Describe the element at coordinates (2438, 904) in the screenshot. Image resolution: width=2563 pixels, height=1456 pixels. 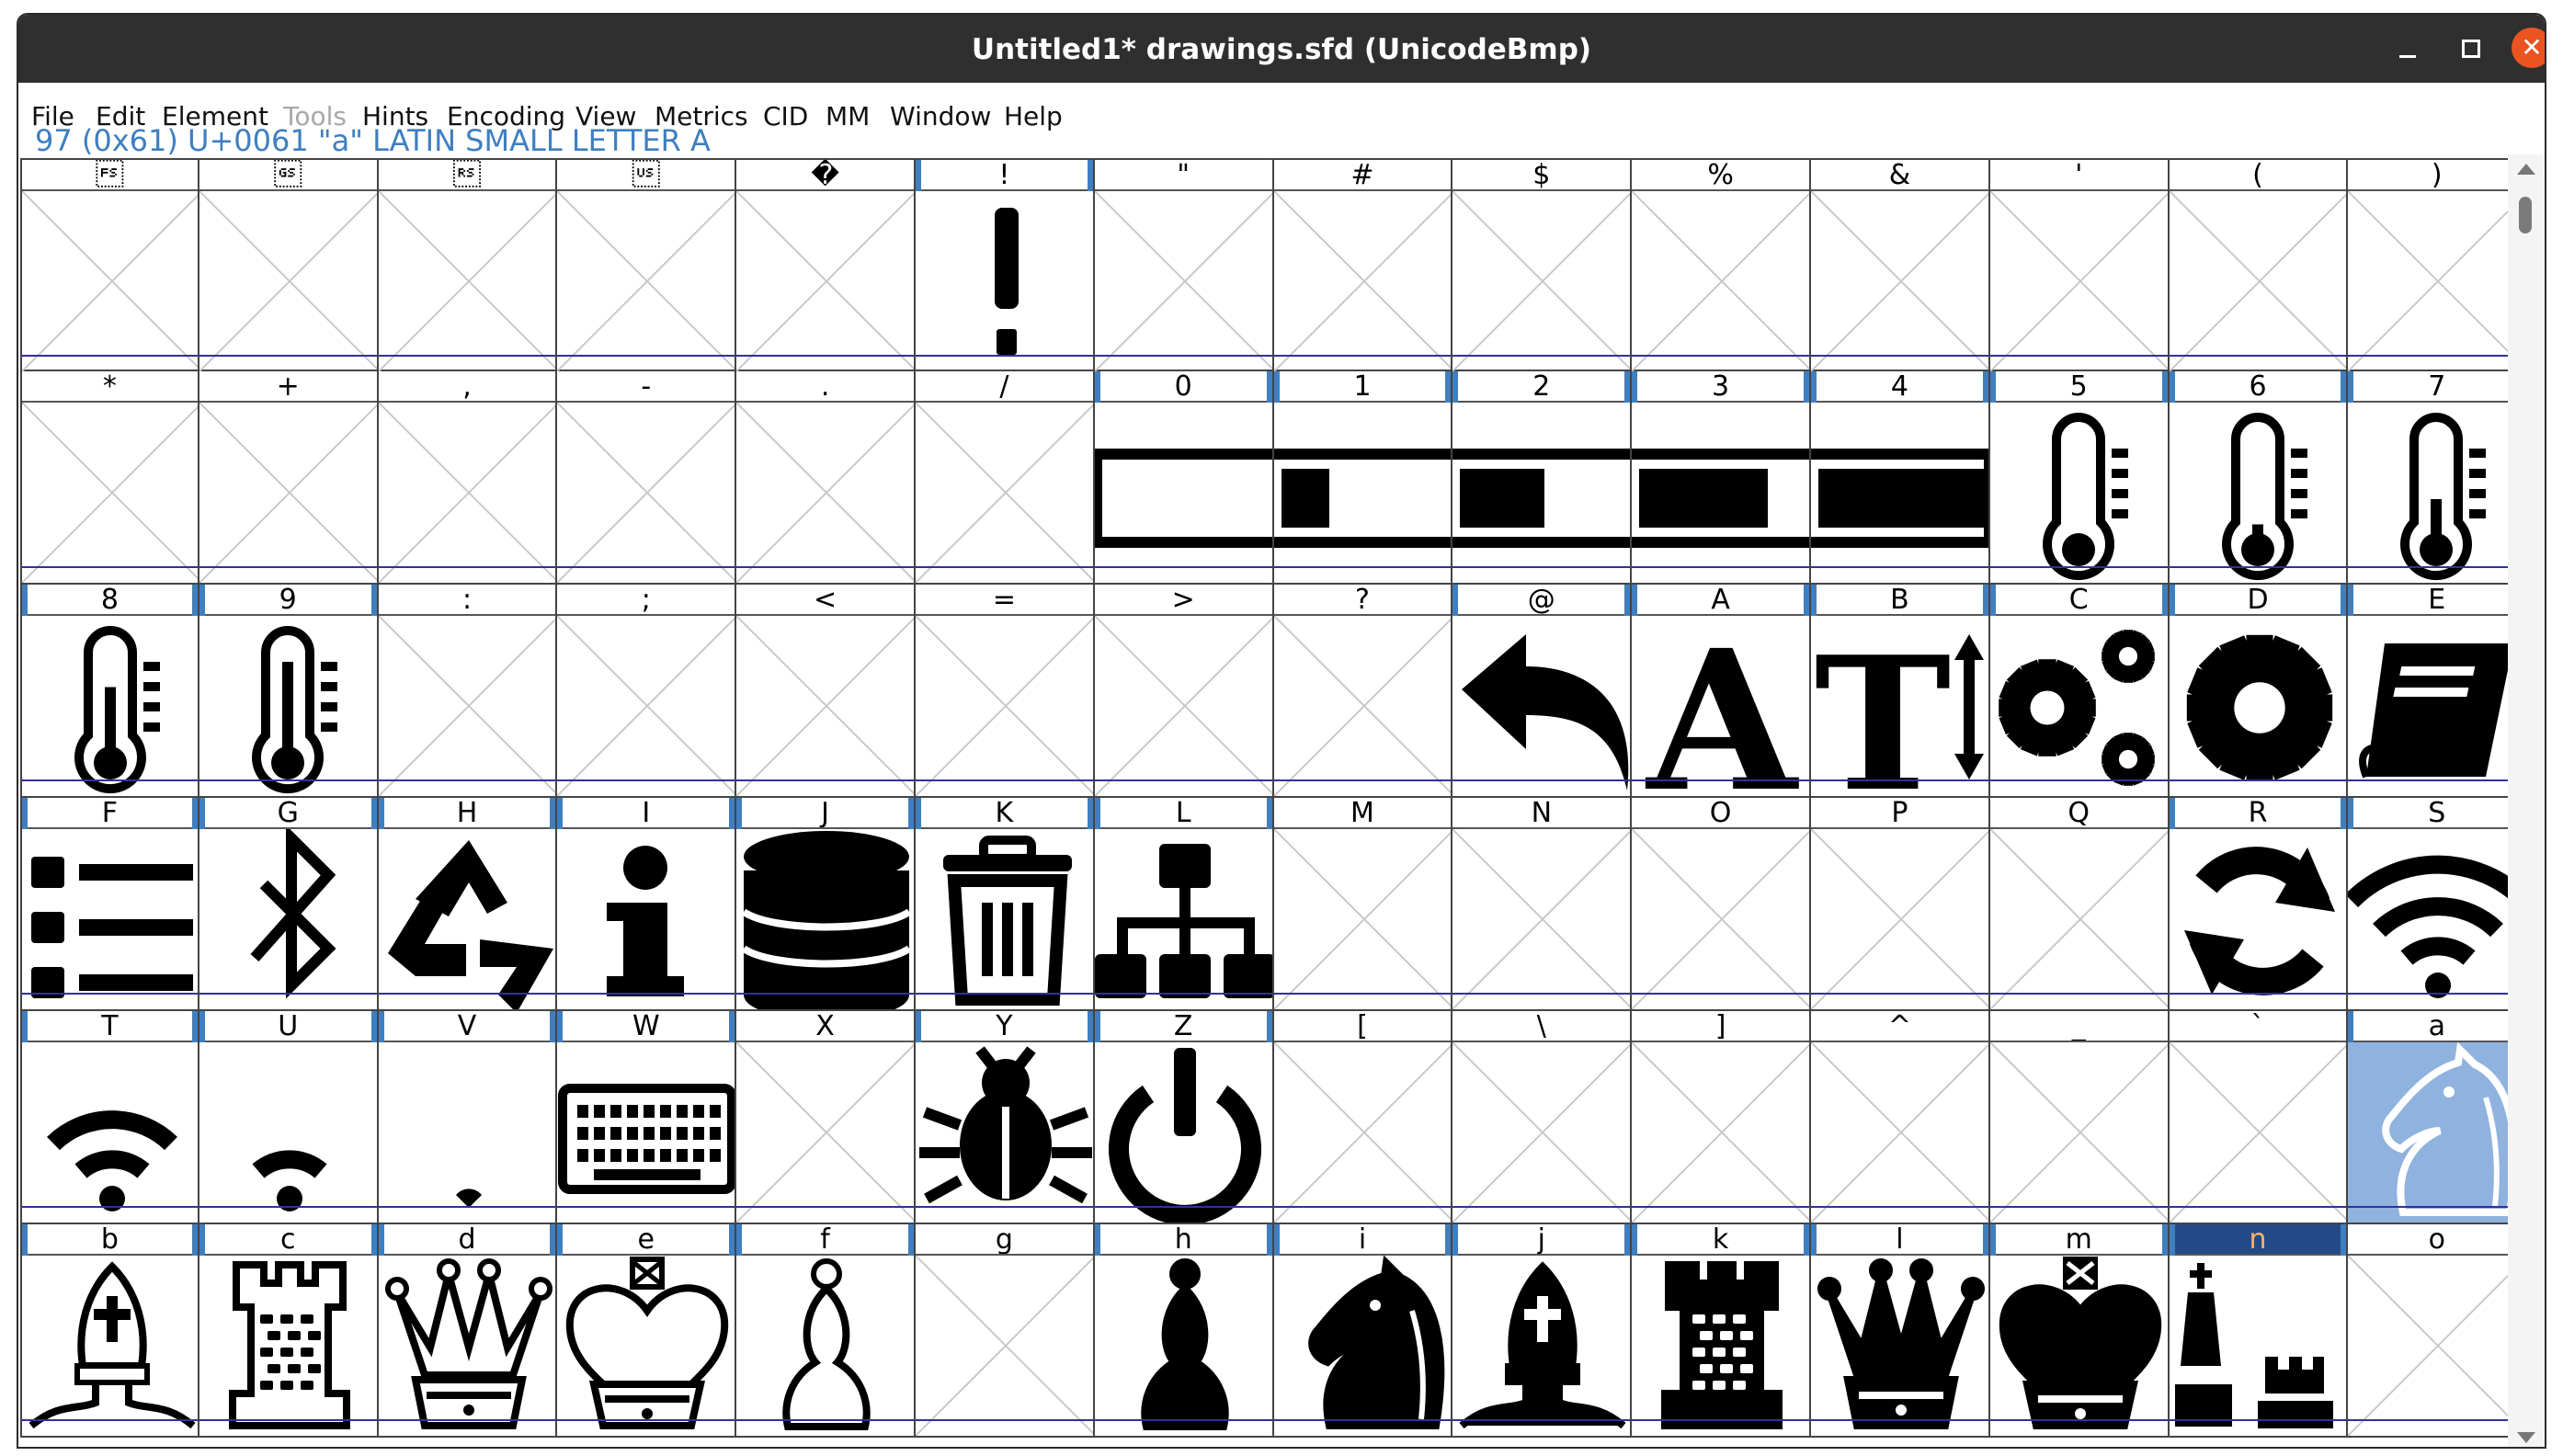
I see `glyph-cell: S` at that location.